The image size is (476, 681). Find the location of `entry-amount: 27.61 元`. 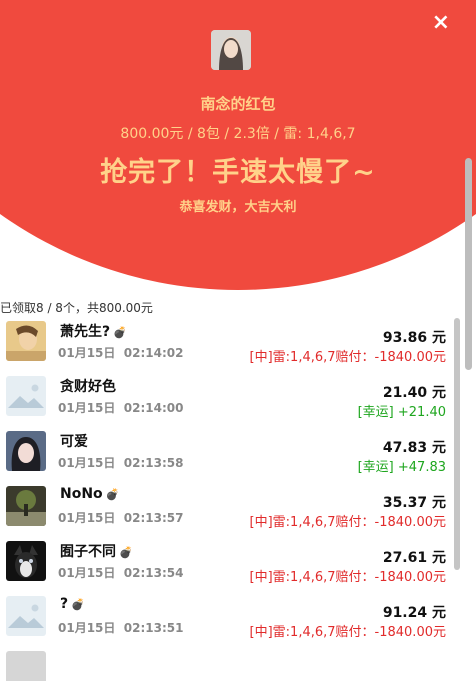

entry-amount: 27.61 元 is located at coordinates (414, 558).